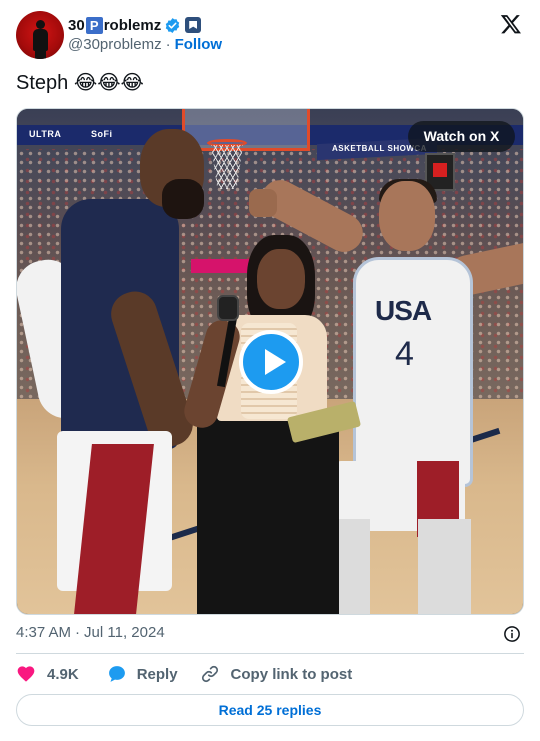  I want to click on post-timestamp: 4:37 AM · Jul 11, 2024, so click(90, 632).